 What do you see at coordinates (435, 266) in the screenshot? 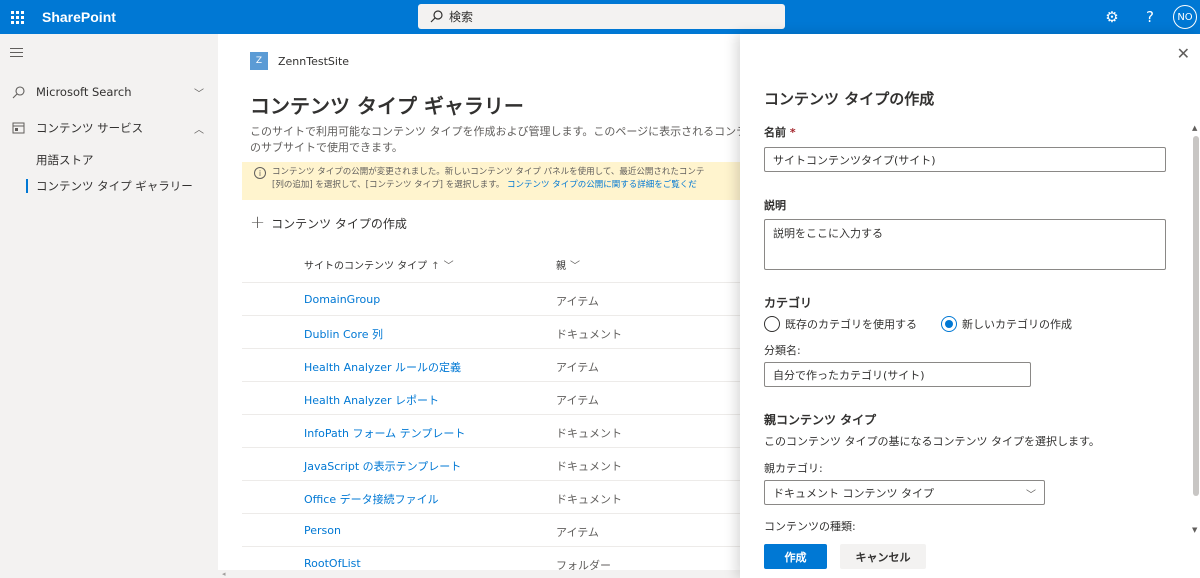
I see `sort-ascending-icon: ↑` at bounding box center [435, 266].